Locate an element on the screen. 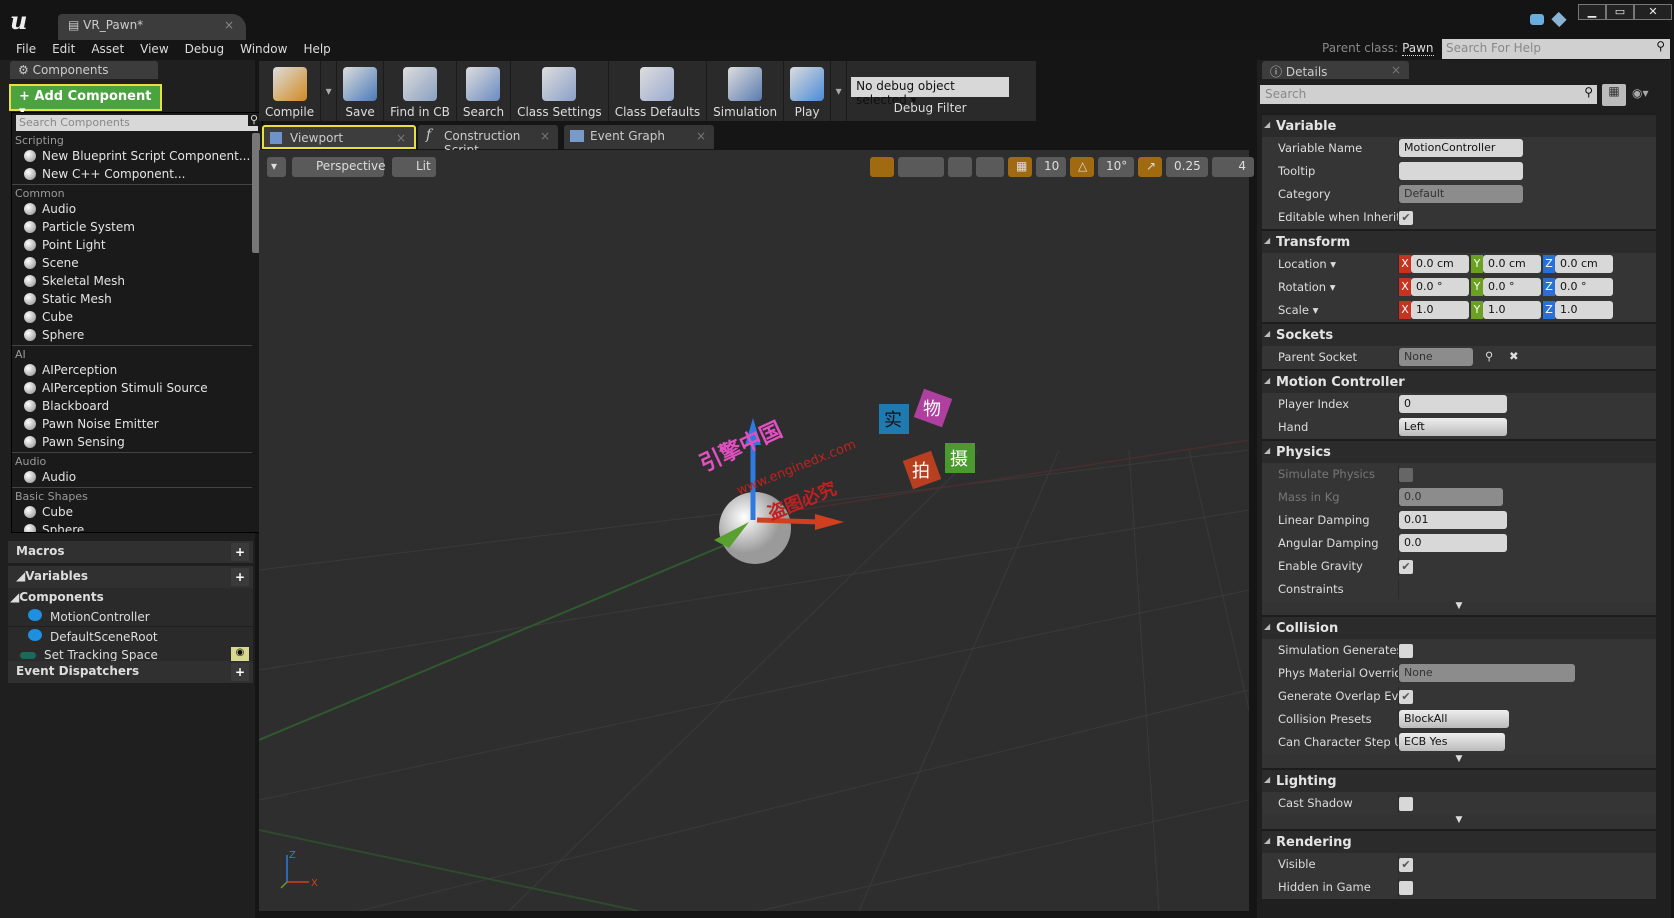  class-settings-button: Class Settings is located at coordinates (560, 91).